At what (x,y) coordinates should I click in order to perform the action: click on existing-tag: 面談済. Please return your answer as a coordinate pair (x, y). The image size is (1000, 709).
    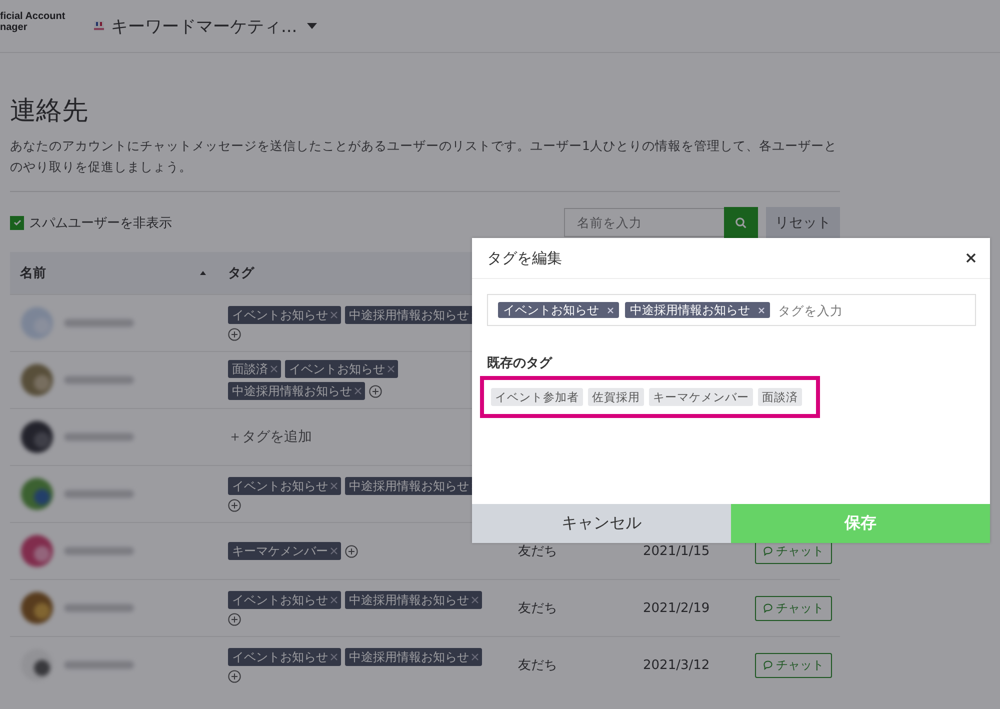
    Looking at the image, I should click on (780, 397).